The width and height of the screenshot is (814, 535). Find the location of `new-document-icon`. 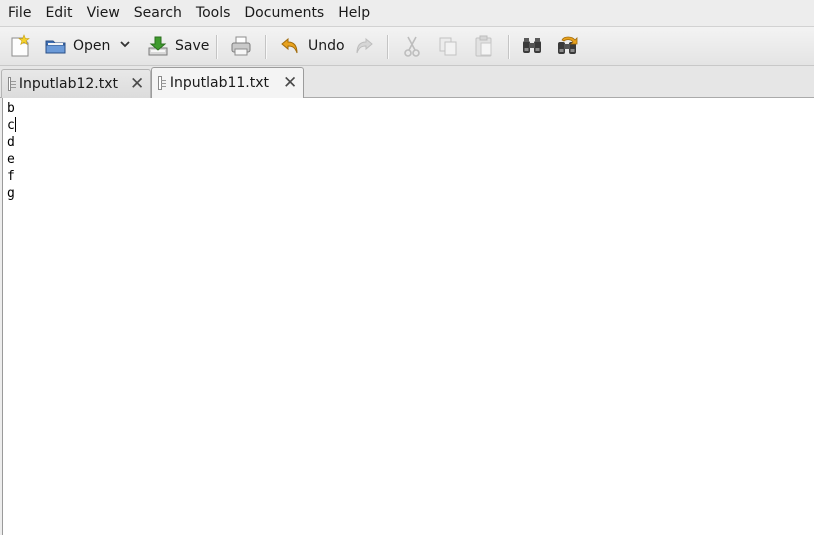

new-document-icon is located at coordinates (20, 46).